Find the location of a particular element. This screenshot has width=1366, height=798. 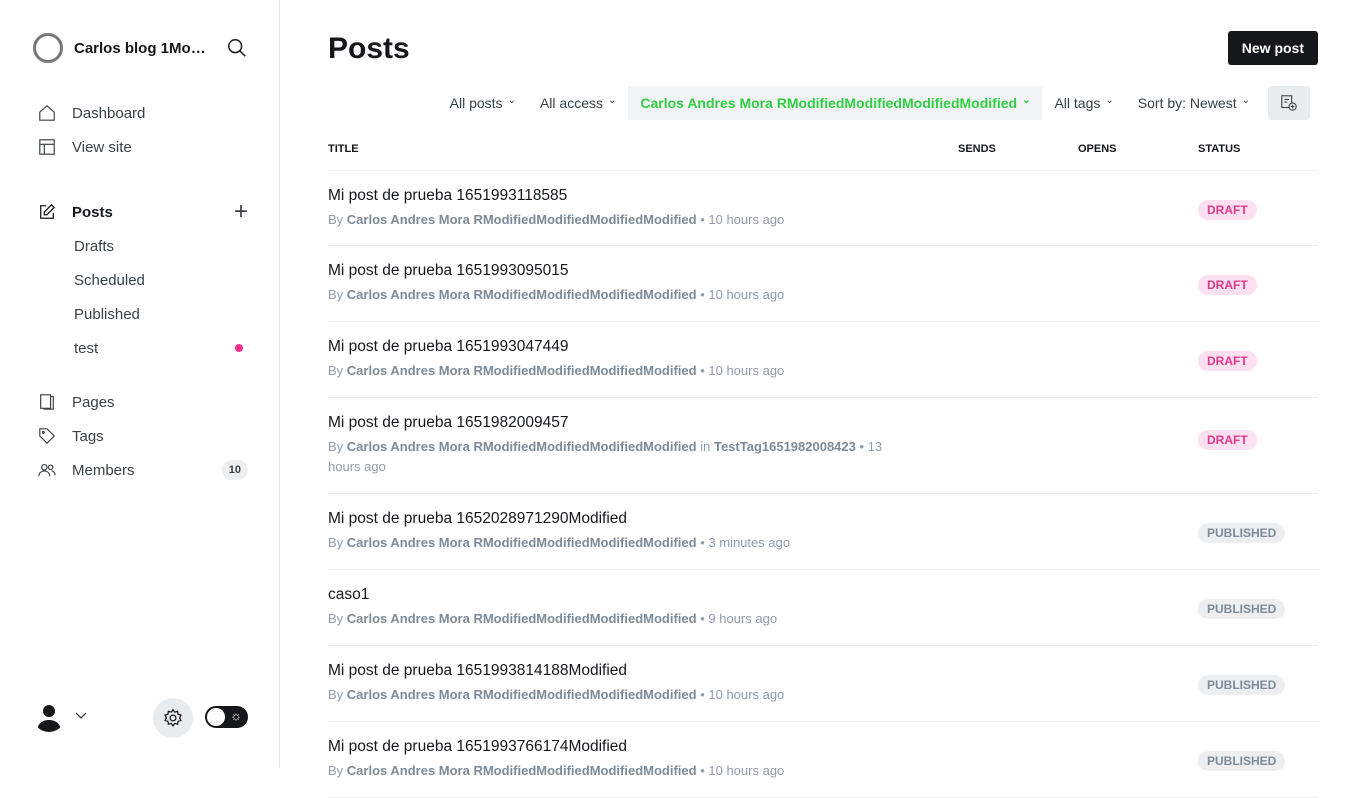

nav-scheduled: Scheduled is located at coordinates (145, 280).